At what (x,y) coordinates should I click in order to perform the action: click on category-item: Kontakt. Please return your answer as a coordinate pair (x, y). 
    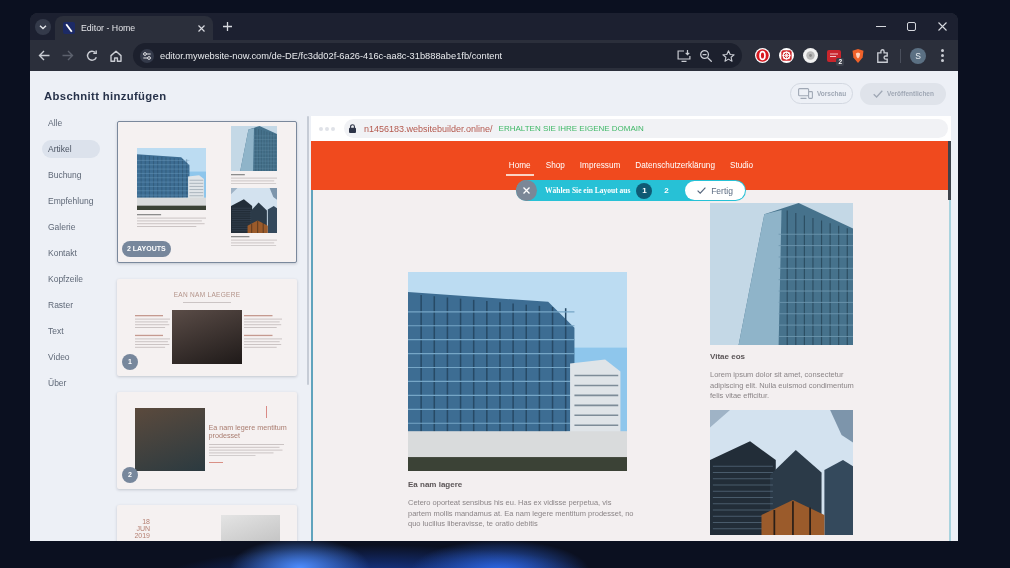
    Looking at the image, I should click on (71, 253).